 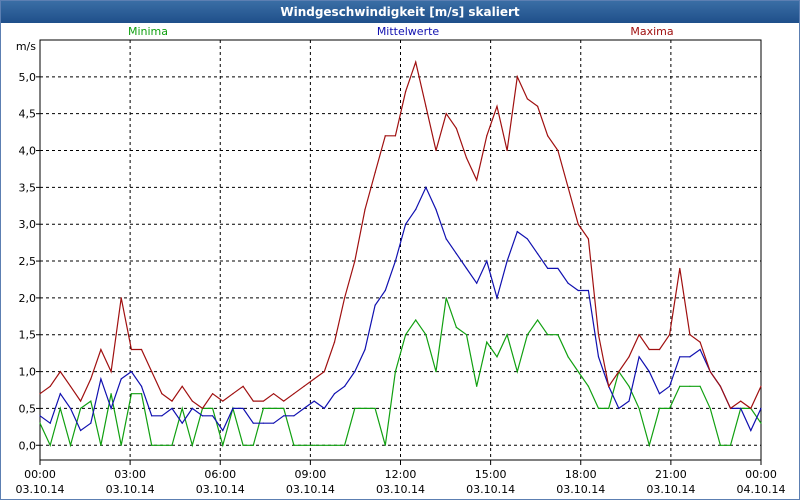 I want to click on y-tick-label: 4,5, so click(x=28, y=114).